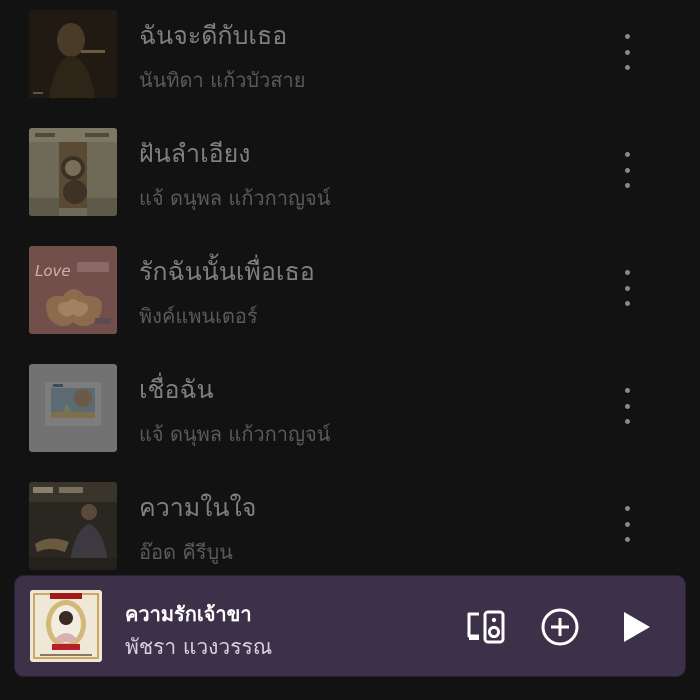 The image size is (700, 700). What do you see at coordinates (198, 647) in the screenshot?
I see `now-playing-artist: พัชรา แวงวรรณ` at bounding box center [198, 647].